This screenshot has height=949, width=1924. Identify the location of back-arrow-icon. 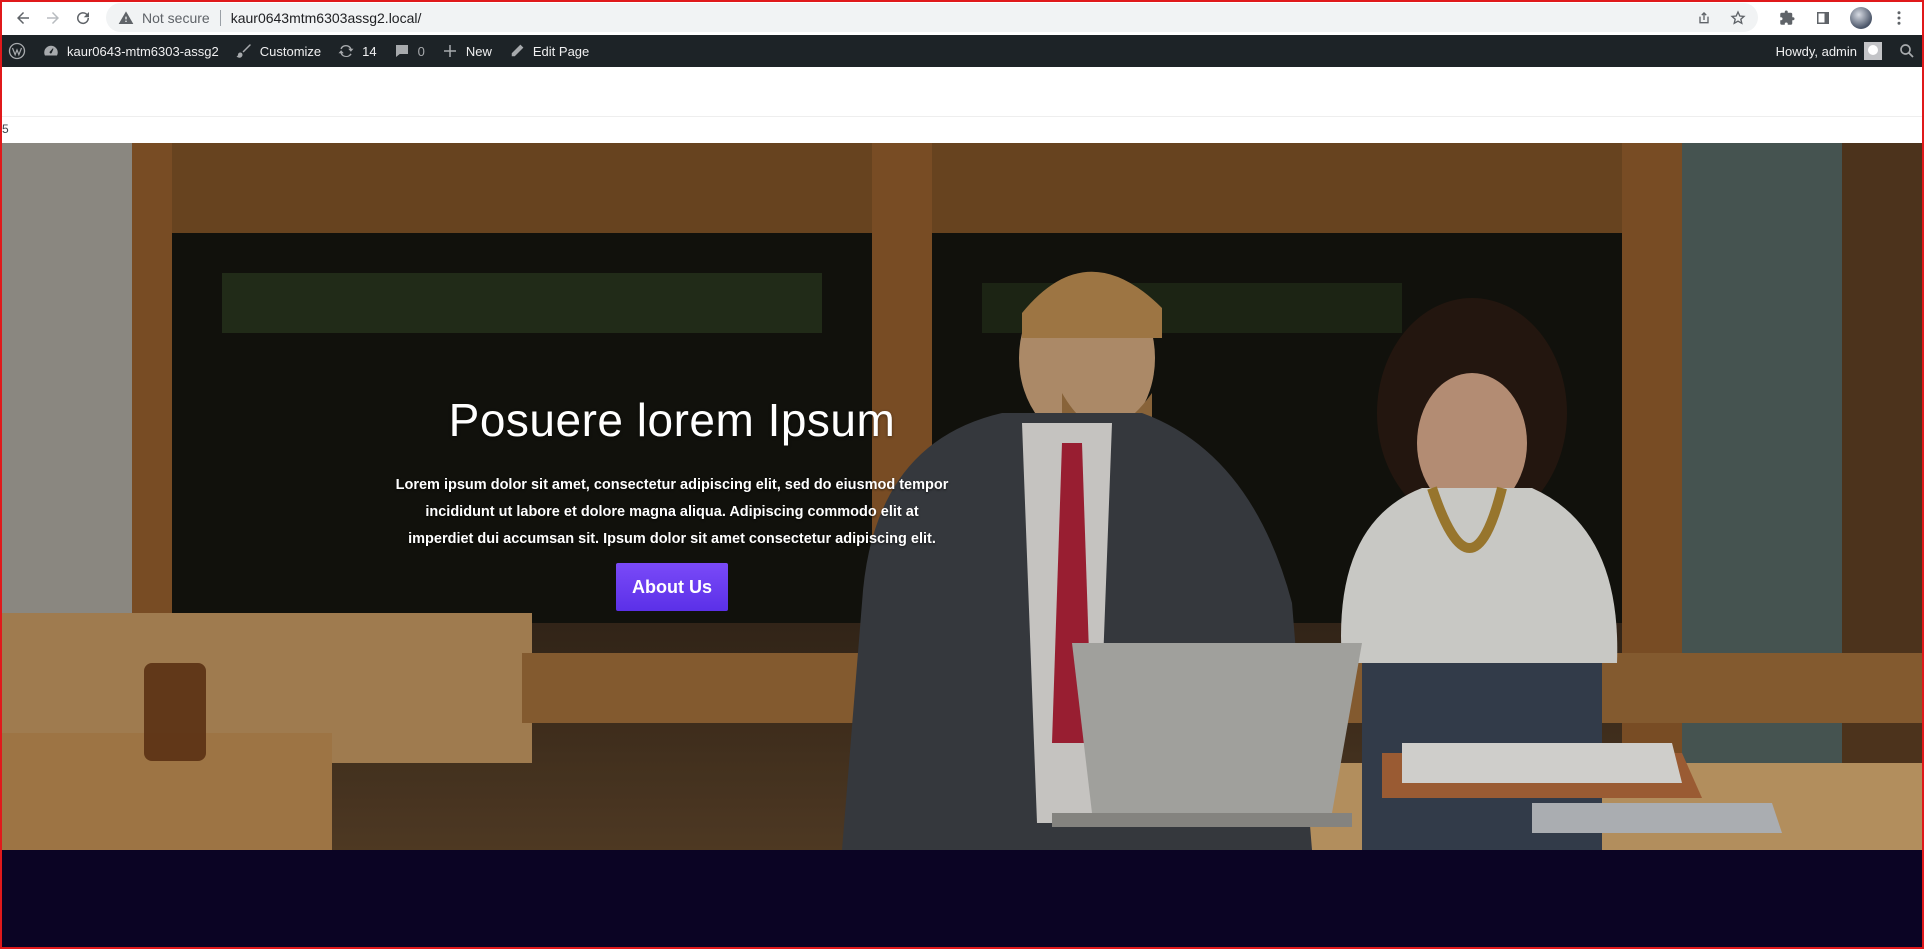
(23, 18).